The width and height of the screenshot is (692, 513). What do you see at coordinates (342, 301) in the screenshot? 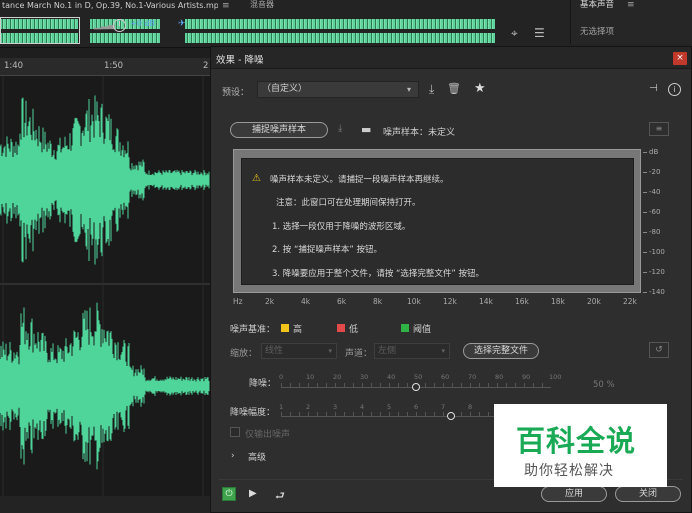
I see `x-tick-label: 6k` at bounding box center [342, 301].